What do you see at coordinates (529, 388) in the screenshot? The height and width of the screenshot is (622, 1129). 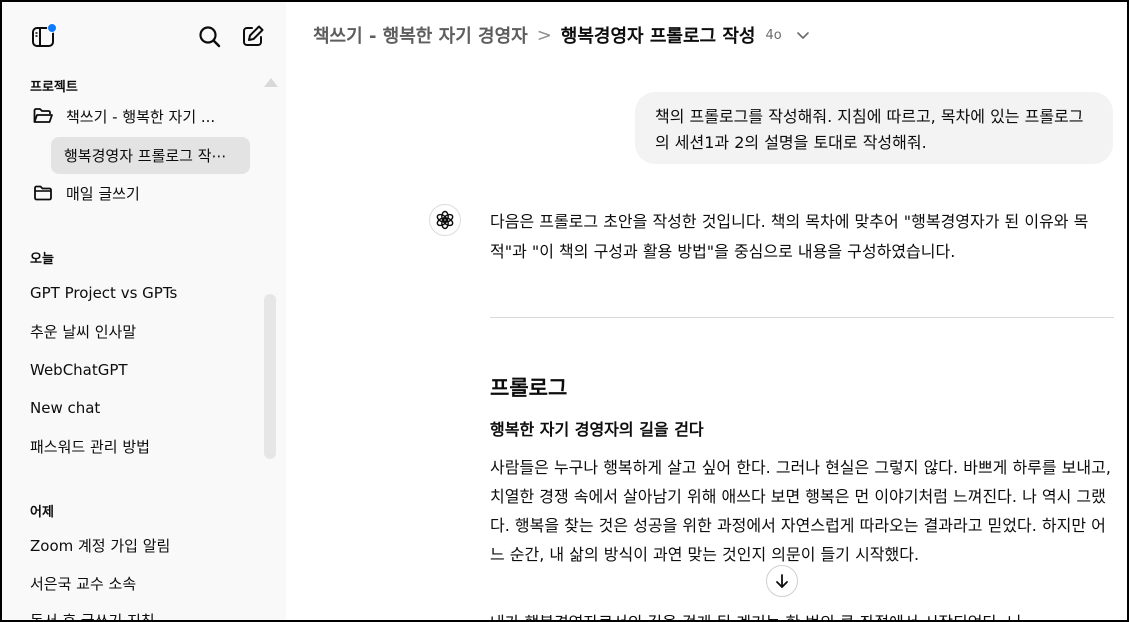 I see `response-heading: 프롤로그` at bounding box center [529, 388].